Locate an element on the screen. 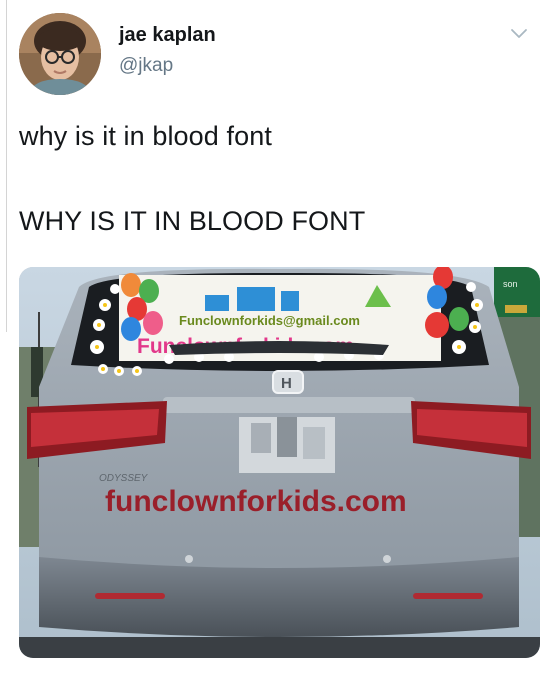 This screenshot has width=558, height=675. avatar is located at coordinates (60, 54).